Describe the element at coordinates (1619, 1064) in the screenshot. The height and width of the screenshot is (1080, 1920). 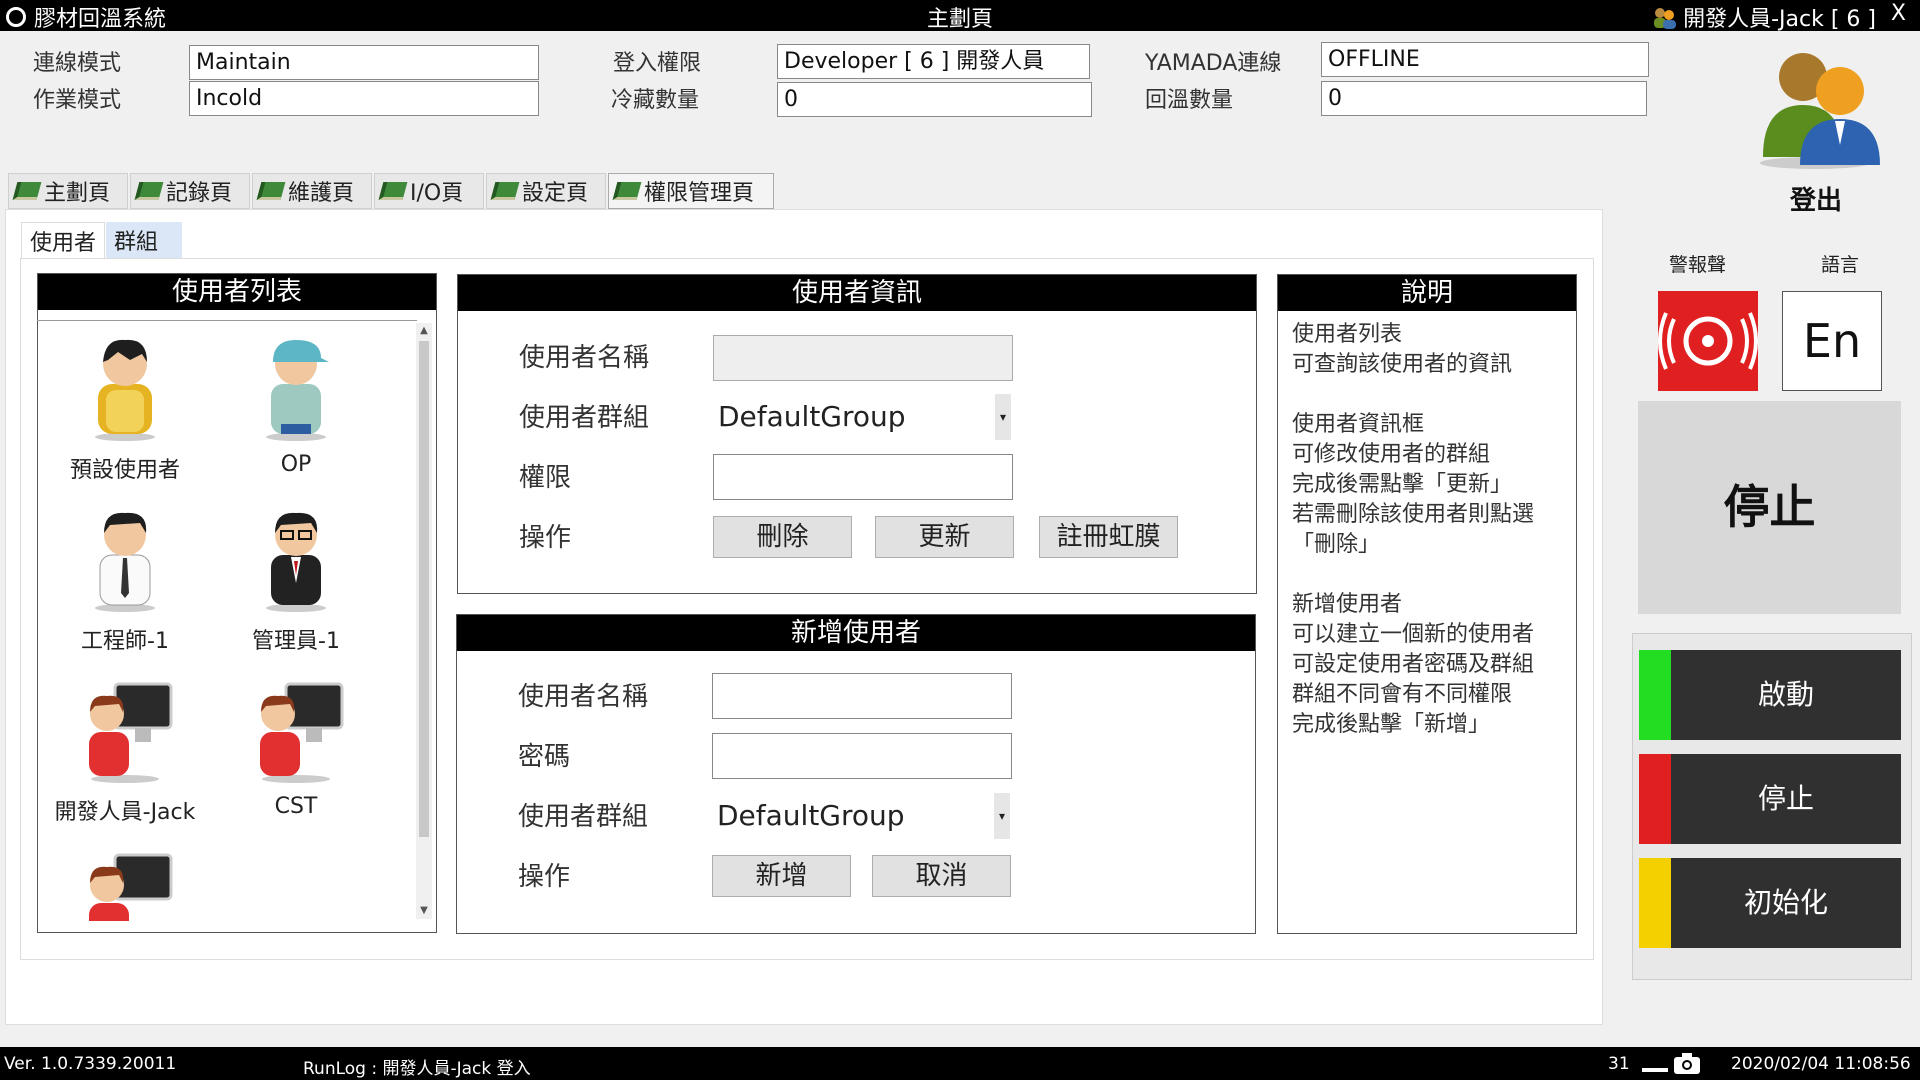
I see `count-text: 31` at that location.